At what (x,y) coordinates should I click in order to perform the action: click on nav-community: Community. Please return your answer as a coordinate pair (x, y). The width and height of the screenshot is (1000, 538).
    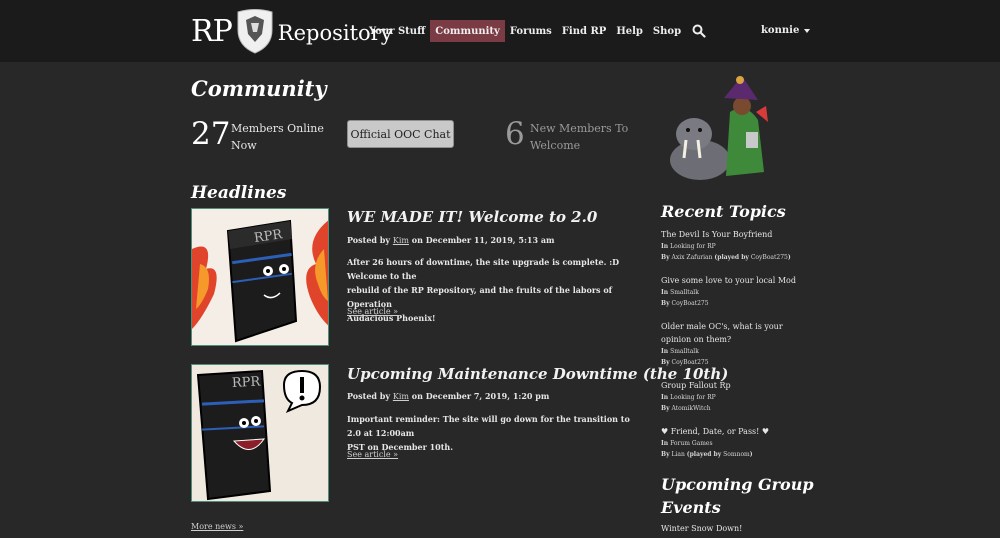
    Looking at the image, I should click on (467, 31).